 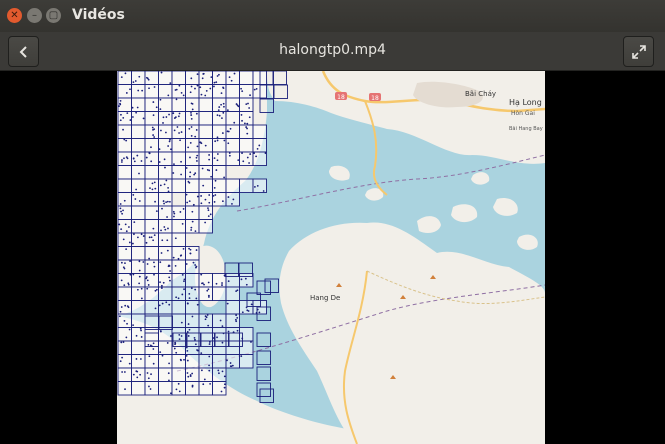 I want to click on minimize-window-button: –, so click(x=34, y=15).